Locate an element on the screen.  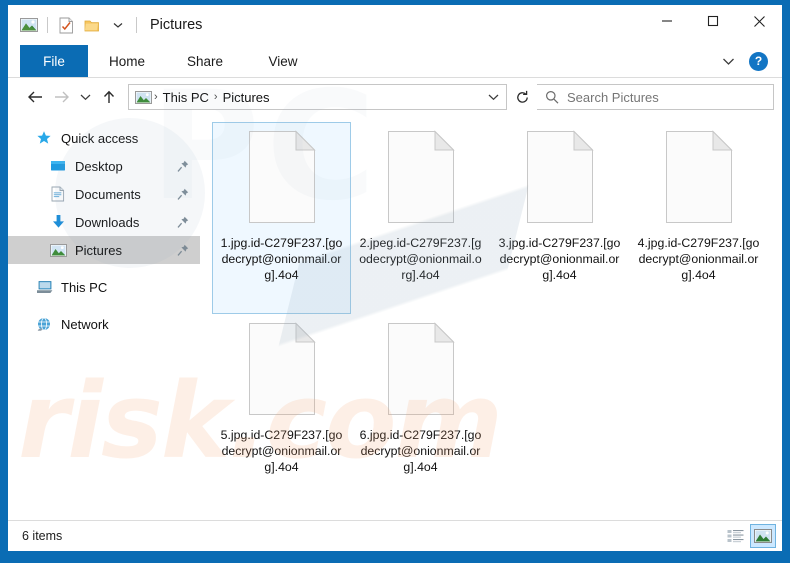
close-button is located at coordinates (759, 21).